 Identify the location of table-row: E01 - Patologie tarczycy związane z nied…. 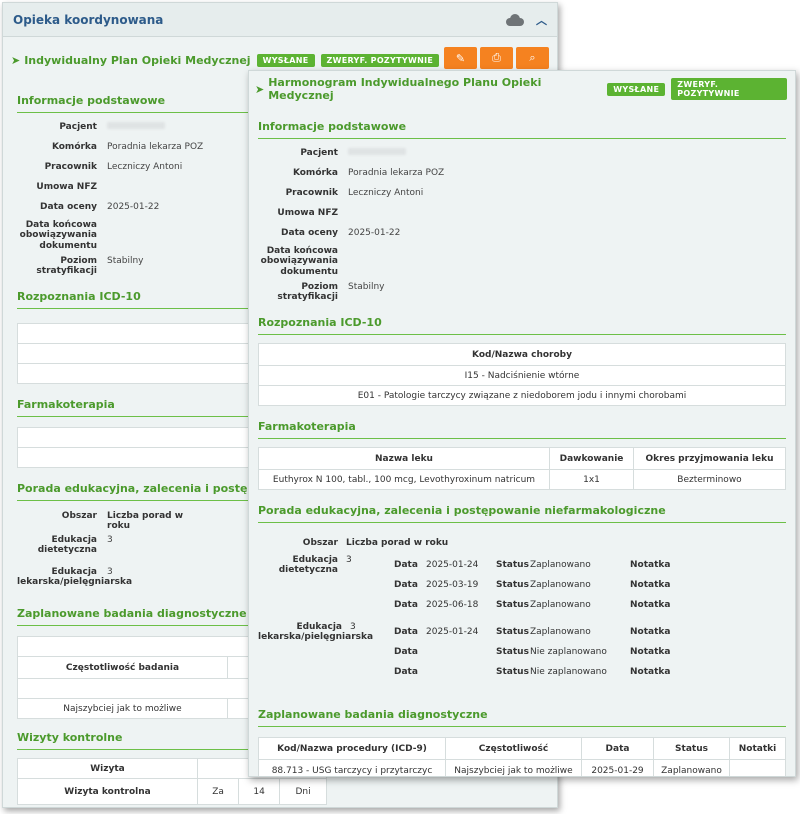
(522, 395).